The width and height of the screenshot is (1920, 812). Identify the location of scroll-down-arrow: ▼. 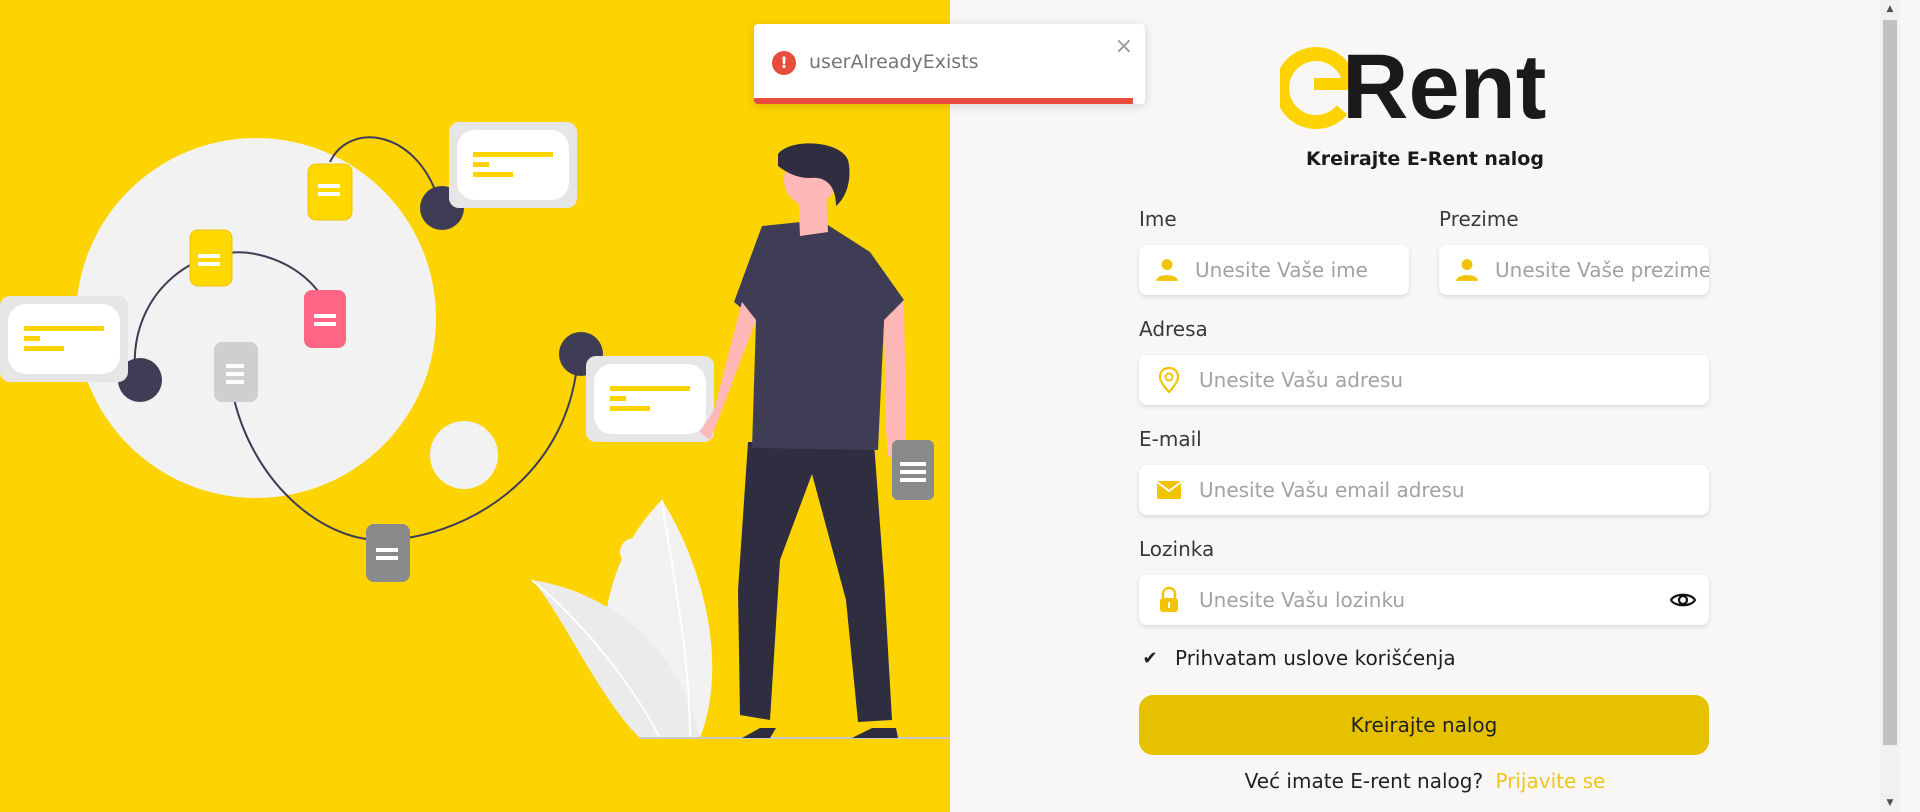
(1890, 803).